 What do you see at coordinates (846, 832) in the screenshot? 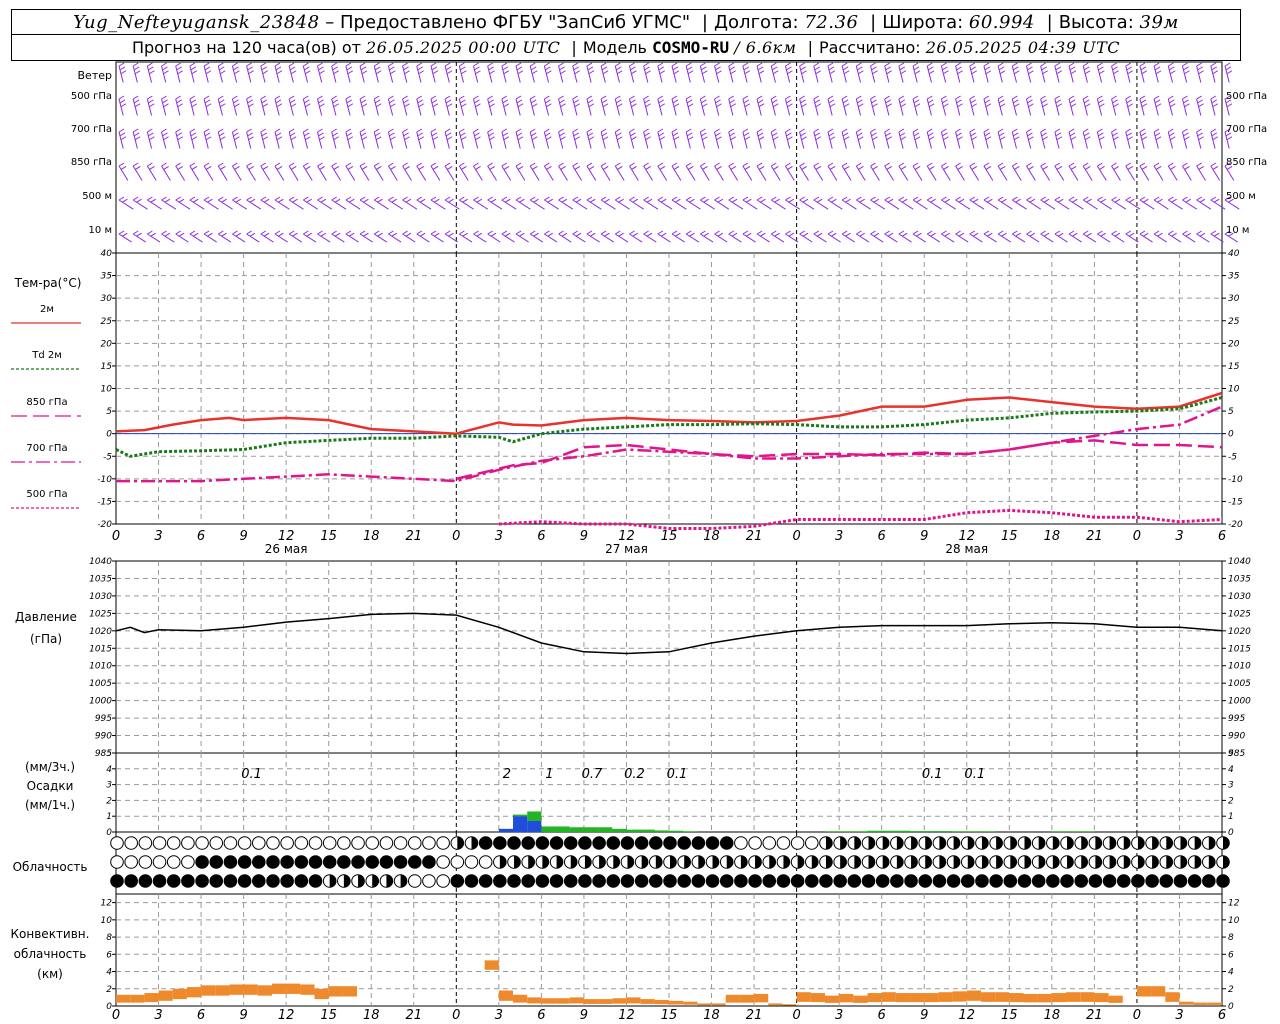
I see `precip-bar-green` at bounding box center [846, 832].